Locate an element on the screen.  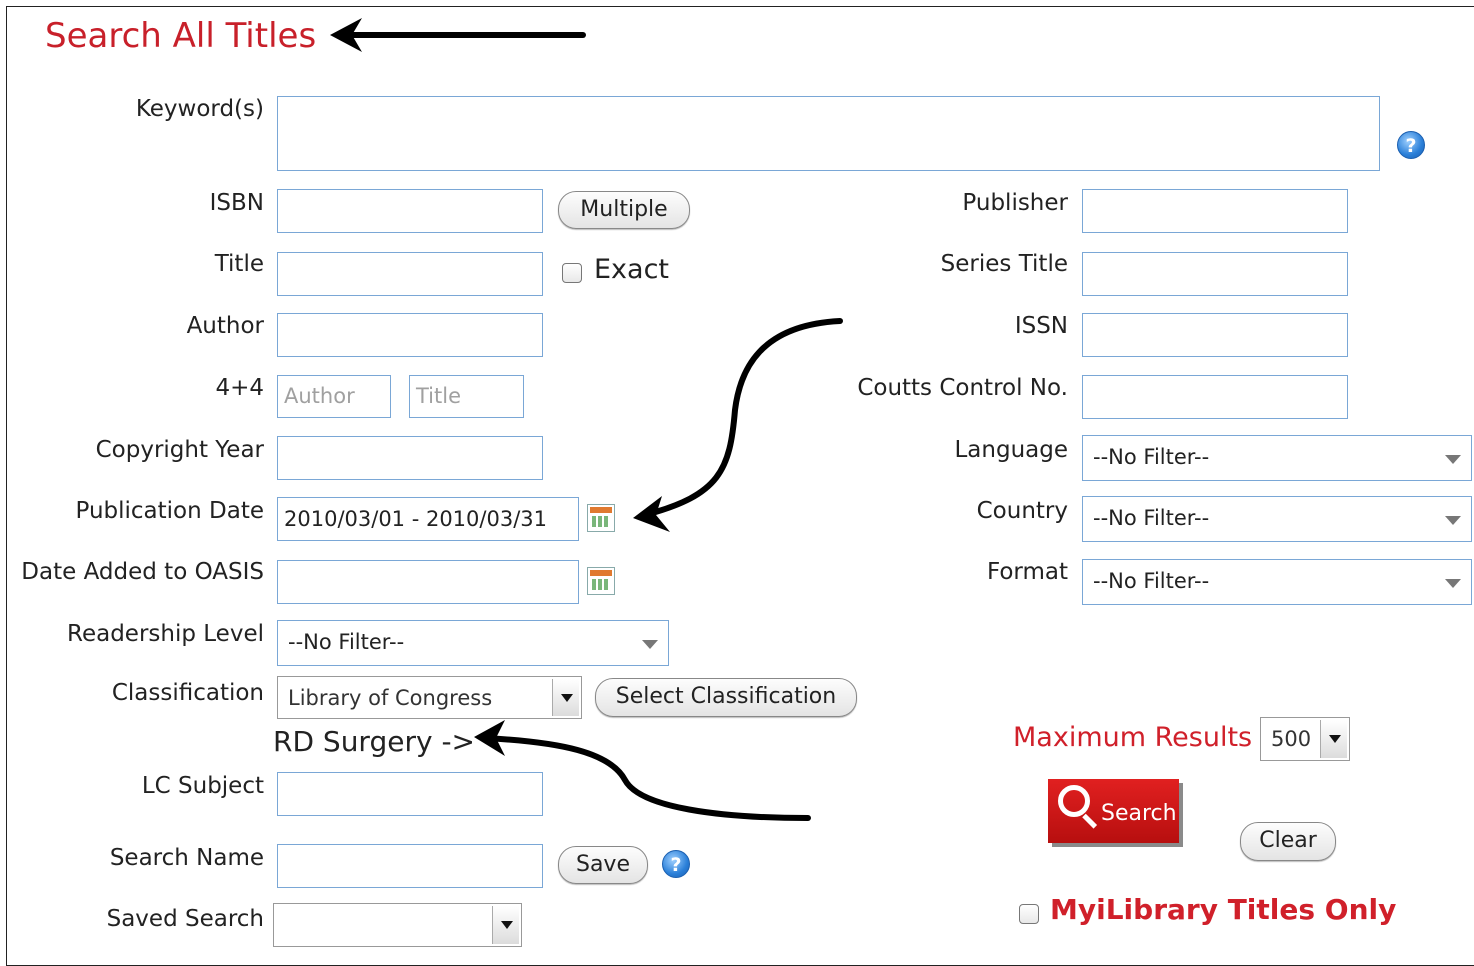
issn-input is located at coordinates (1215, 335).